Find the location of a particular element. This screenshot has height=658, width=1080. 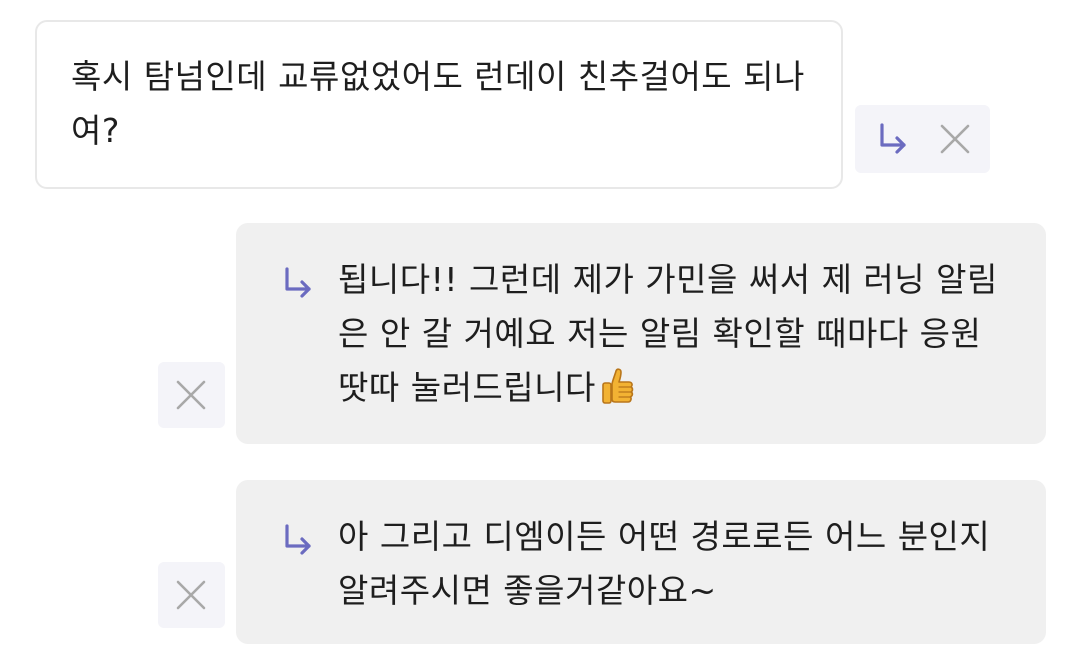

outgoing-message-1-actions is located at coordinates (191, 395).